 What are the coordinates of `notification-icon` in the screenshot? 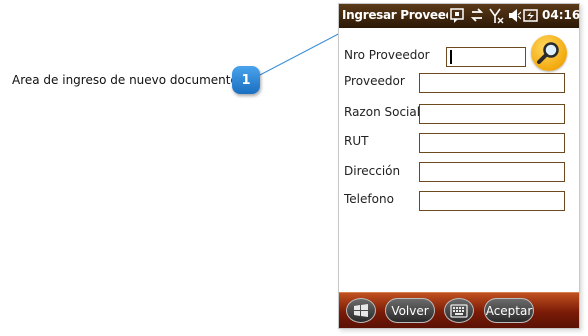 It's located at (457, 15).